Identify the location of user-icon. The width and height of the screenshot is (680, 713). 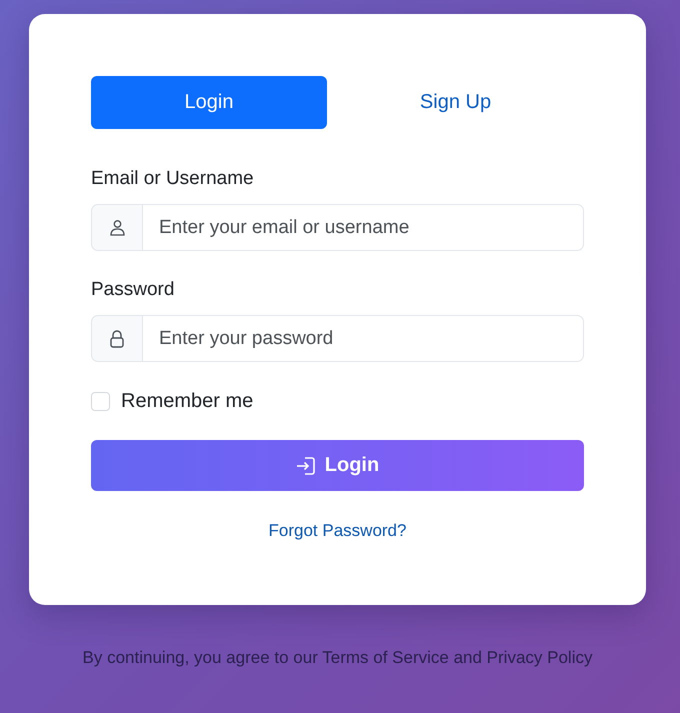
(117, 228).